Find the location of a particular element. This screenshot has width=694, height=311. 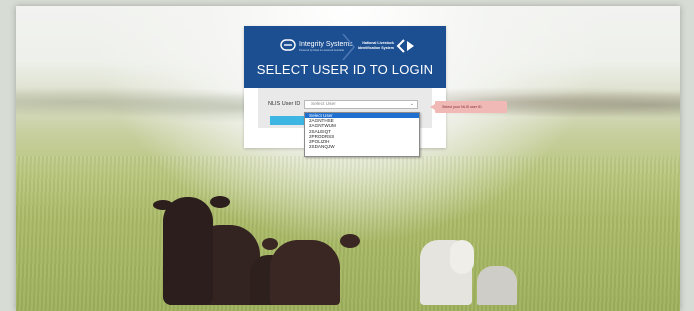

page-title: SELECT USER ID TO LOGIN is located at coordinates (345, 69).